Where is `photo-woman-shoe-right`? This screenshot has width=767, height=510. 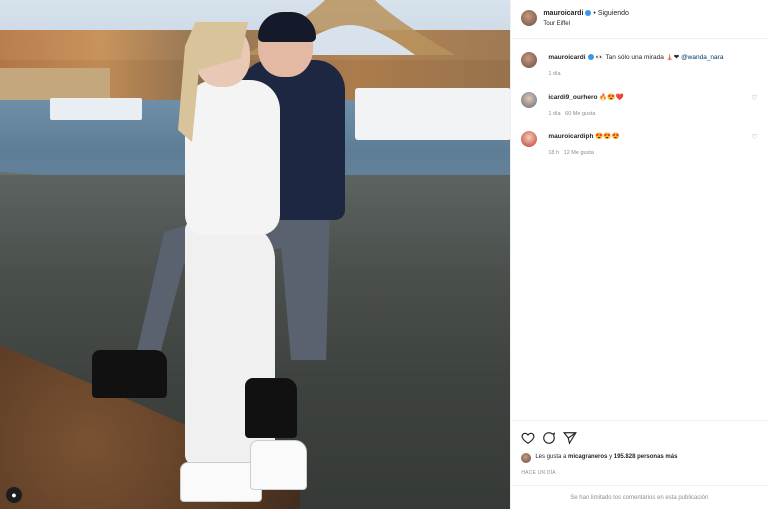
photo-woman-shoe-right is located at coordinates (278, 465).